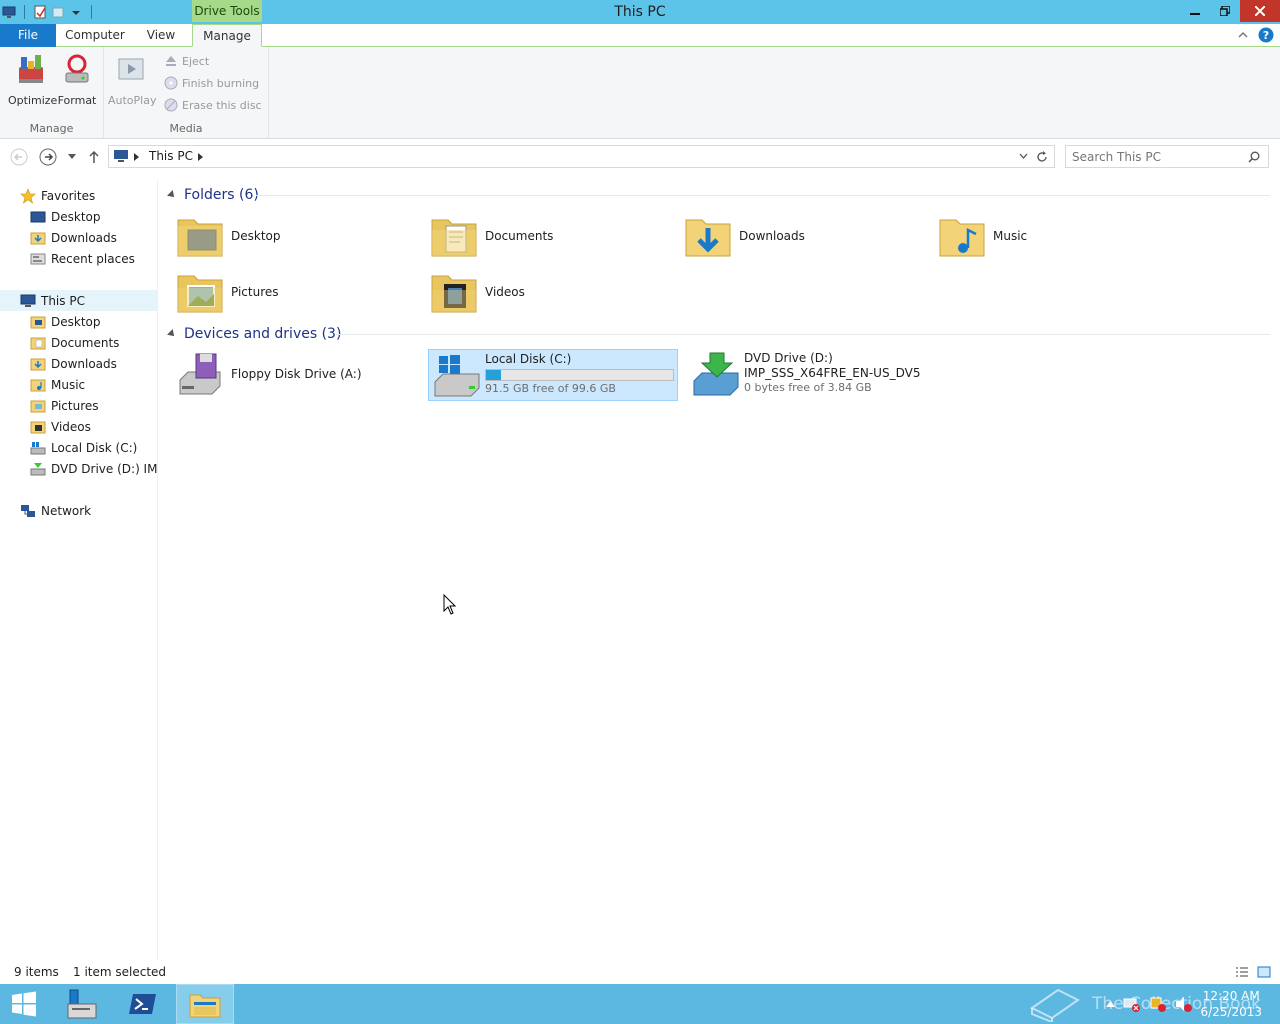 The width and height of the screenshot is (1280, 1024). I want to click on nav-this-pc: This PC, so click(79, 300).